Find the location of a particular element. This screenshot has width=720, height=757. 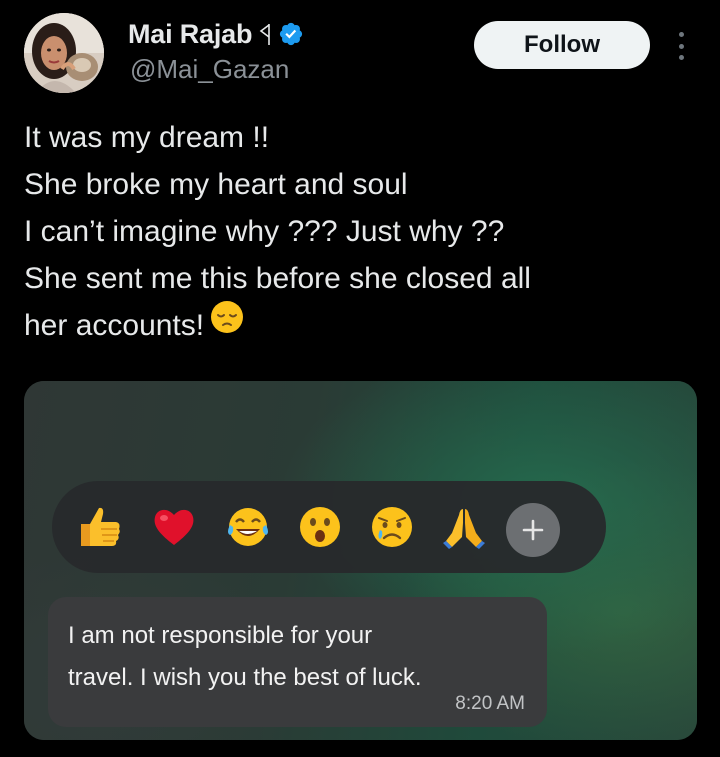

thumbs-up-icon is located at coordinates (100, 527).